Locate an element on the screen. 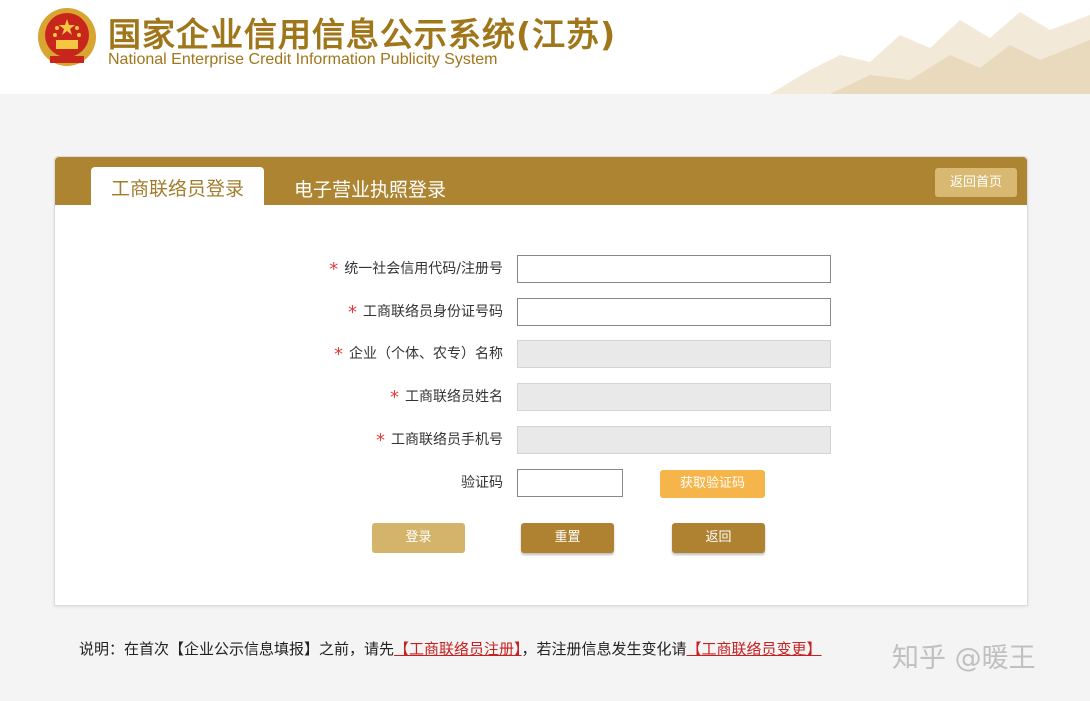 Image resolution: width=1090 pixels, height=701 pixels. enterprise-name-input is located at coordinates (674, 354).